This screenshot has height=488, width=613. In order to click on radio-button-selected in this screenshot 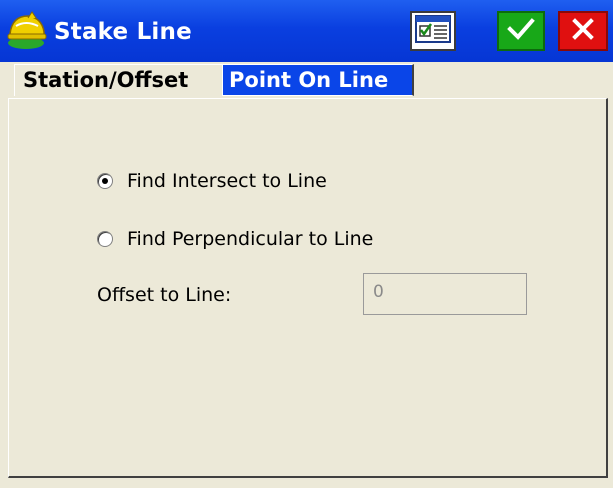, I will do `click(105, 181)`.